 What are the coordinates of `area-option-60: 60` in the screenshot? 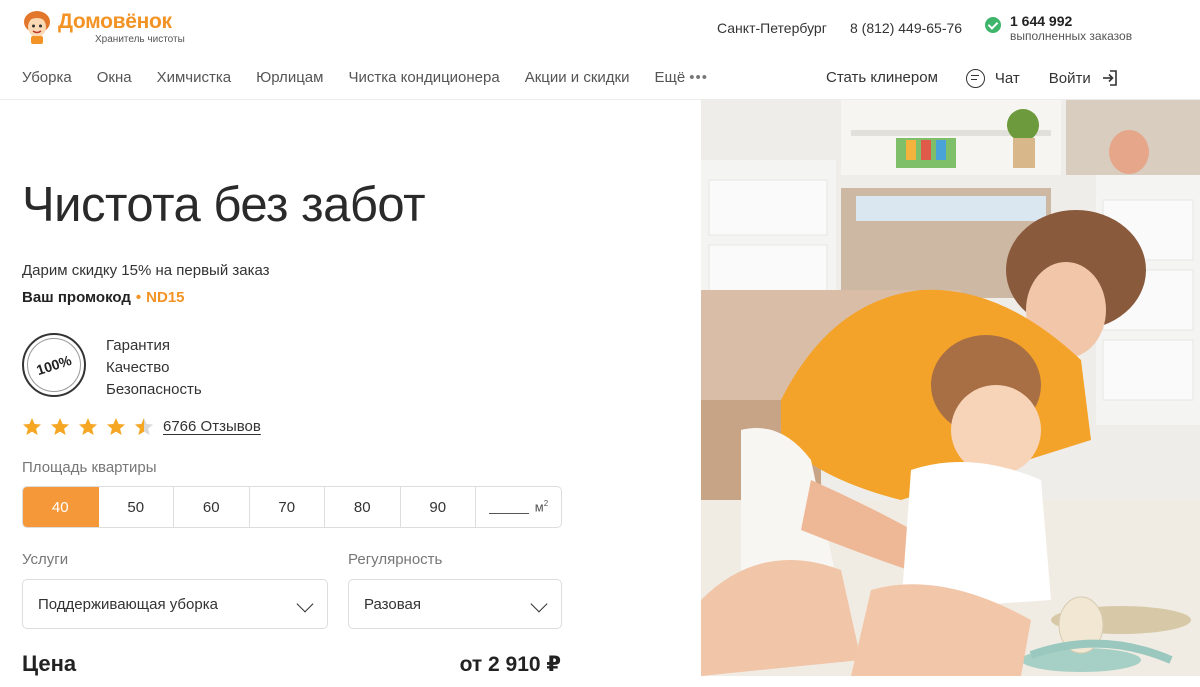 It's located at (212, 507).